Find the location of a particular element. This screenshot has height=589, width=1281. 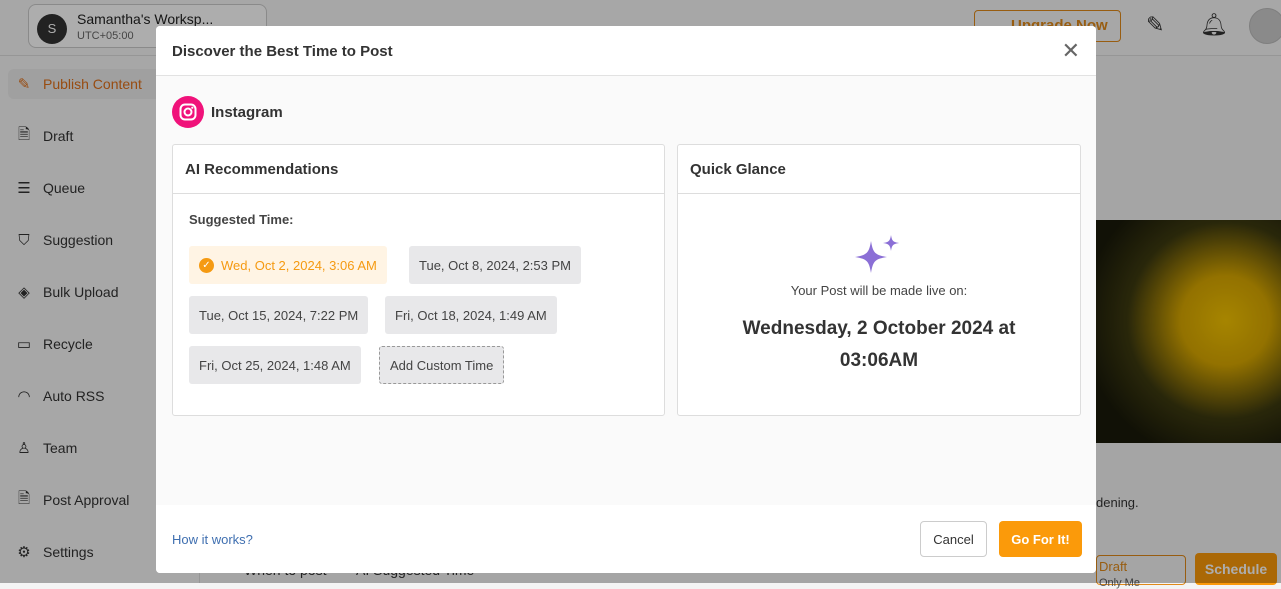

platform-name: Instagram is located at coordinates (247, 112).